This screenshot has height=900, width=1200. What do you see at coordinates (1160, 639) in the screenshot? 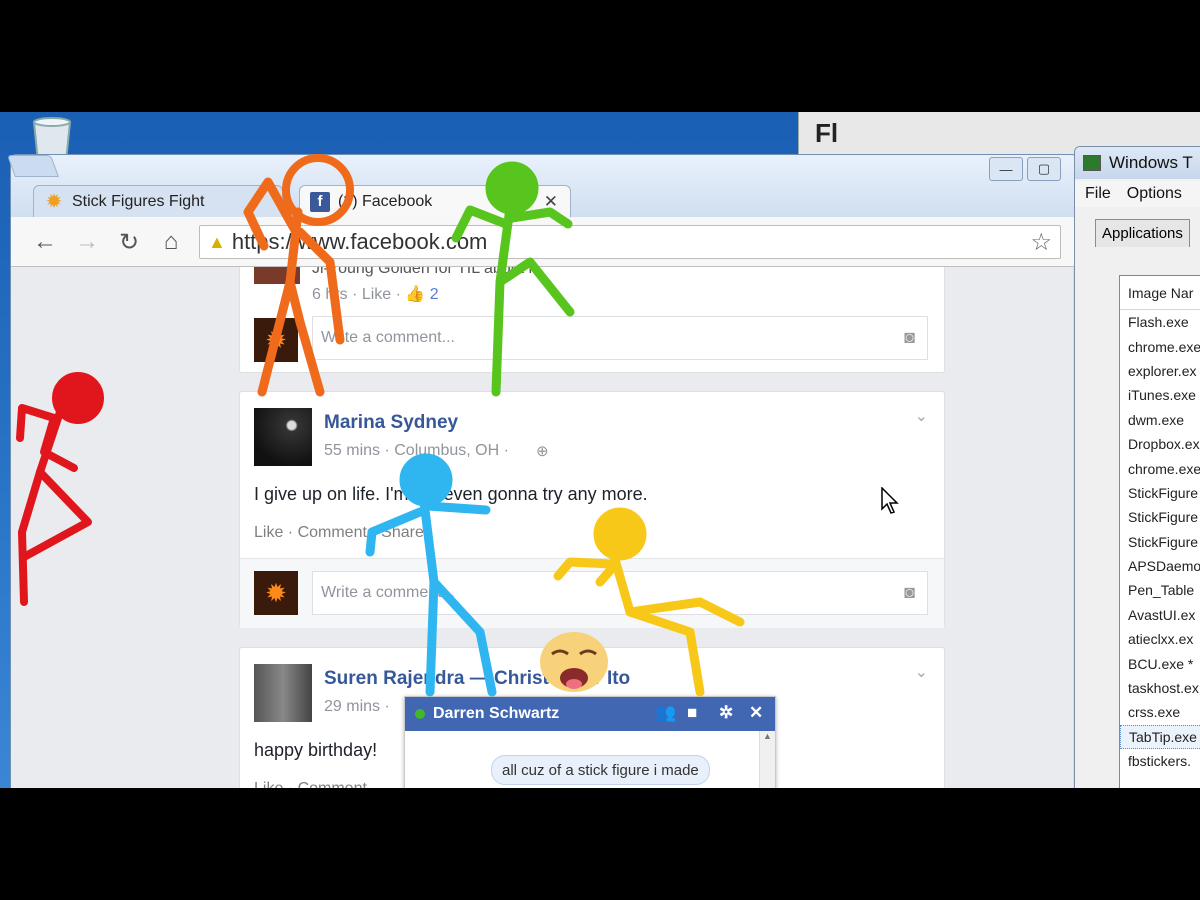
I see `process-row: atieclxx.ex` at bounding box center [1160, 639].